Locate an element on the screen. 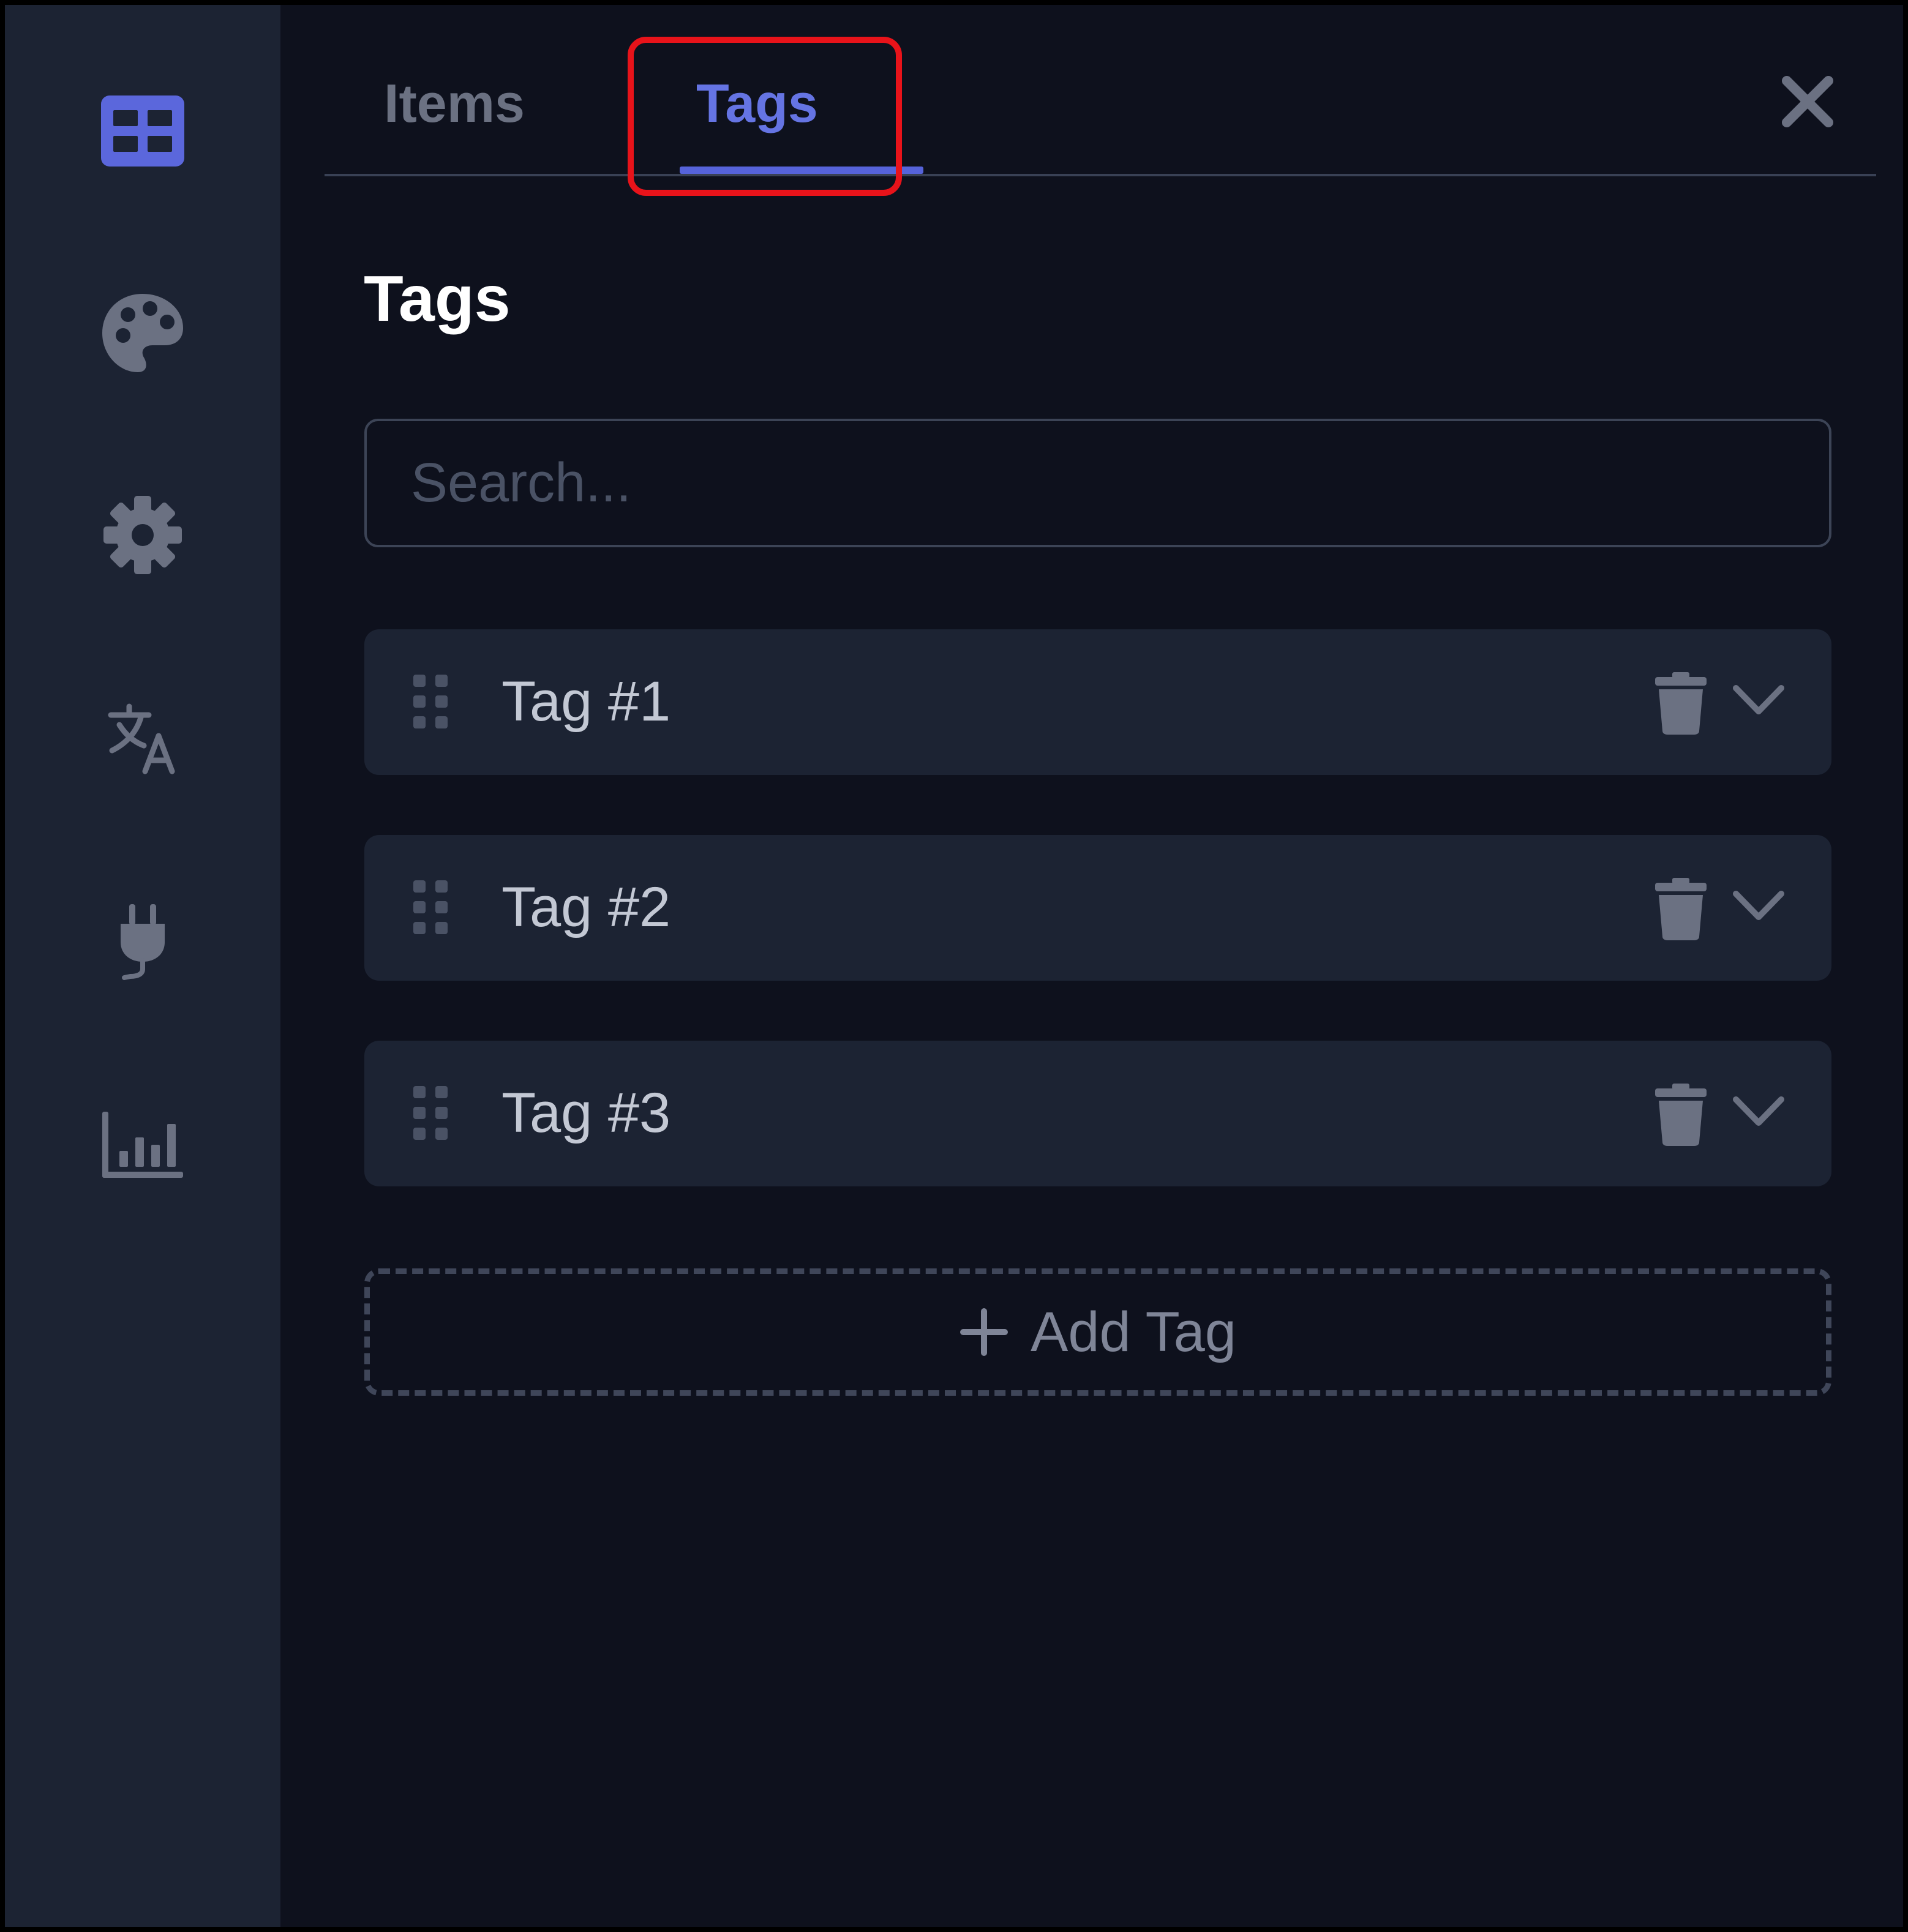 The image size is (1908, 1932). close-icon is located at coordinates (1807, 102).